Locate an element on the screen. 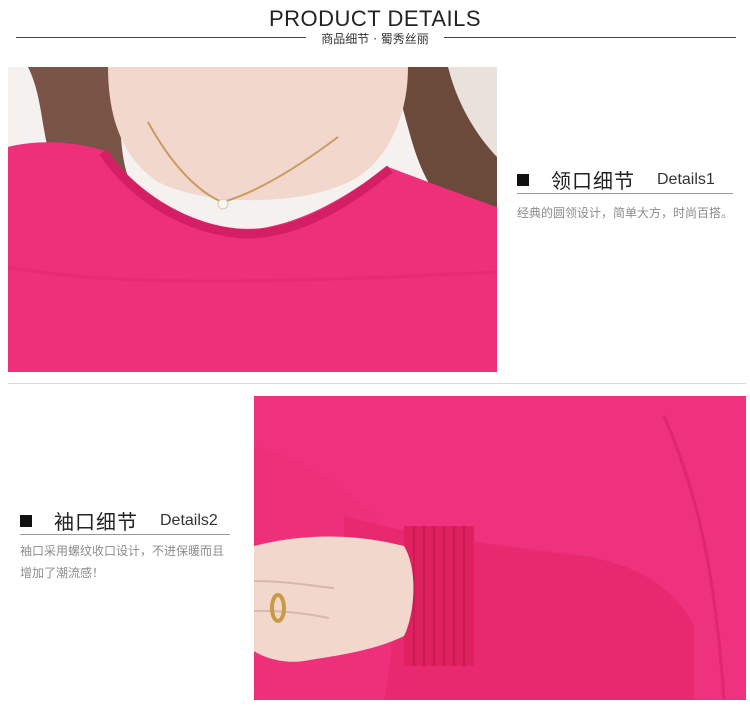  detail1-name: 领口细节 is located at coordinates (593, 181).